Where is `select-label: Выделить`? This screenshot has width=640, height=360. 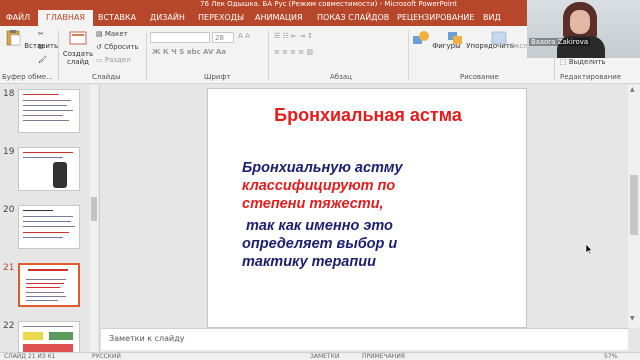
select-label: Выделить is located at coordinates (587, 62).